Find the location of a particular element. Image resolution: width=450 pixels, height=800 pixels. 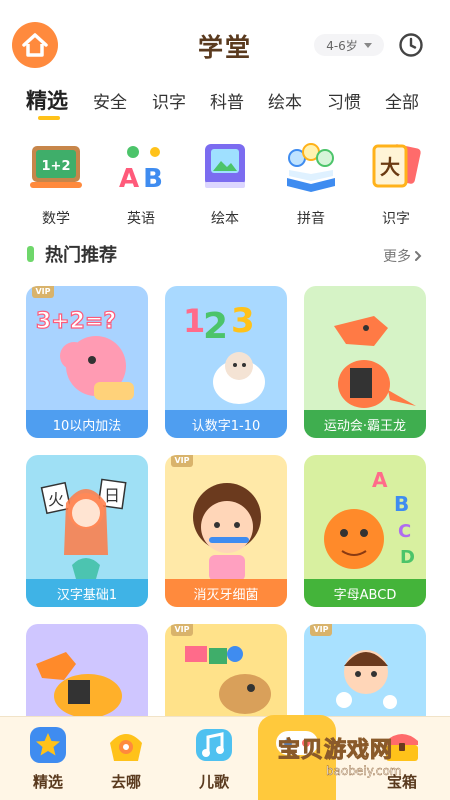

more-link: 更多 is located at coordinates (402, 256).